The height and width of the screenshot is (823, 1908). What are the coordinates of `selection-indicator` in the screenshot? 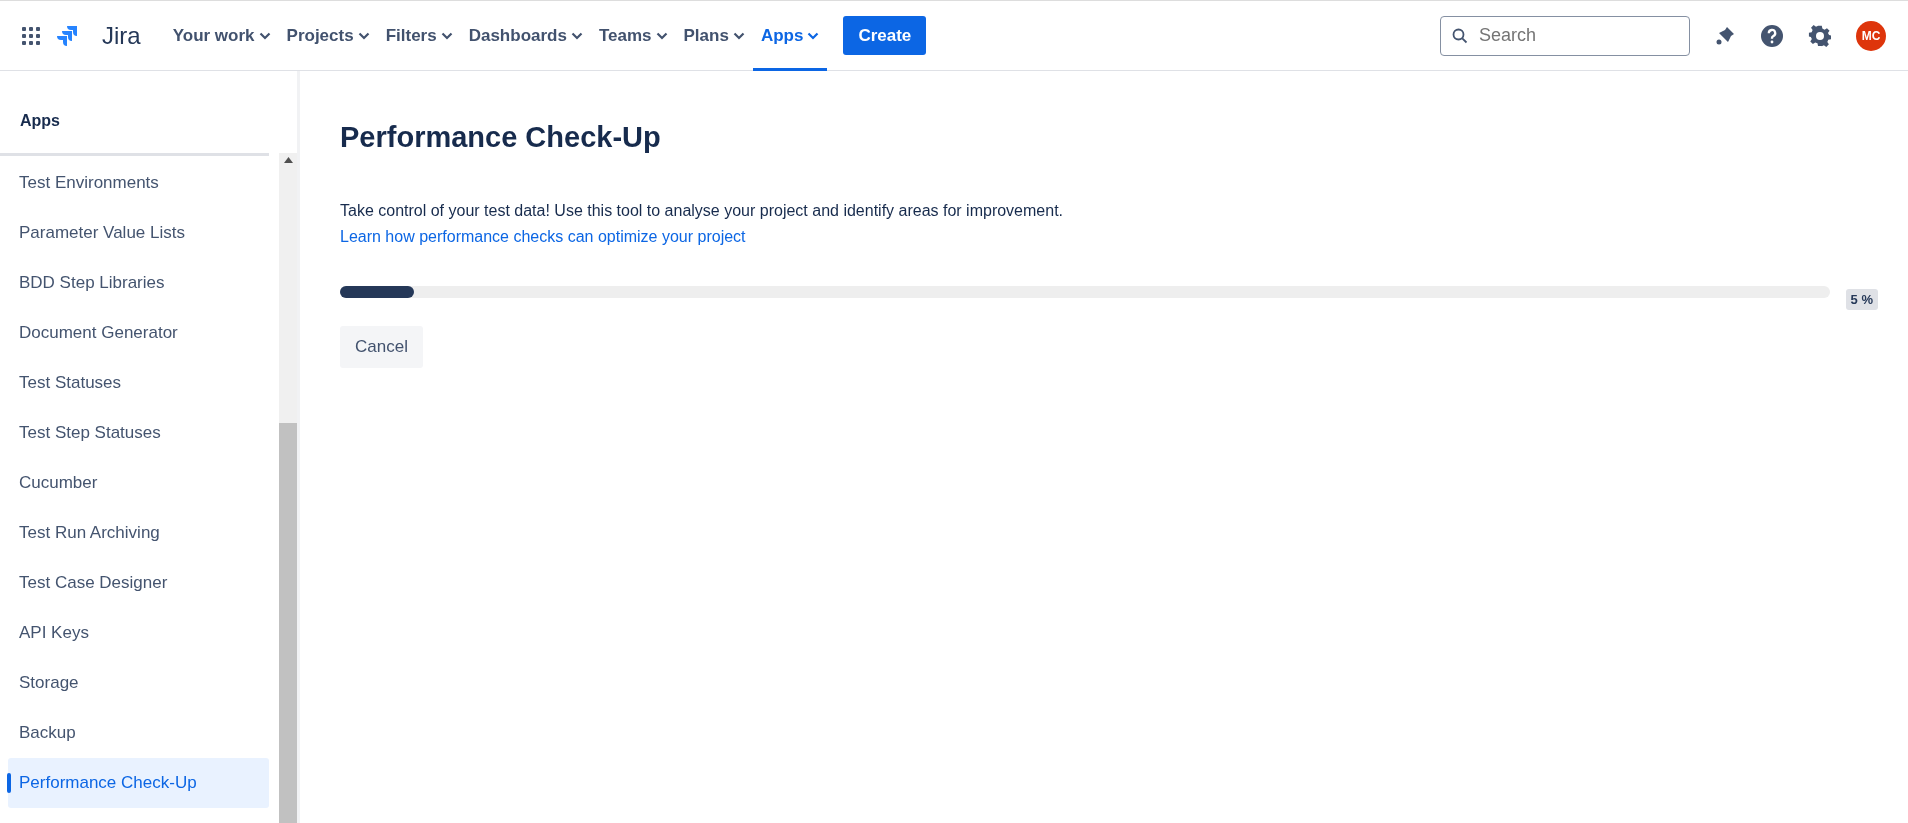 It's located at (9, 783).